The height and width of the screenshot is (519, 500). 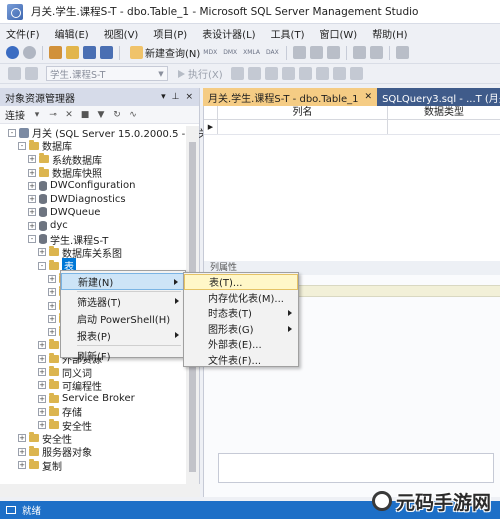 I want to click on dax-button: DAX, so click(x=272, y=52).